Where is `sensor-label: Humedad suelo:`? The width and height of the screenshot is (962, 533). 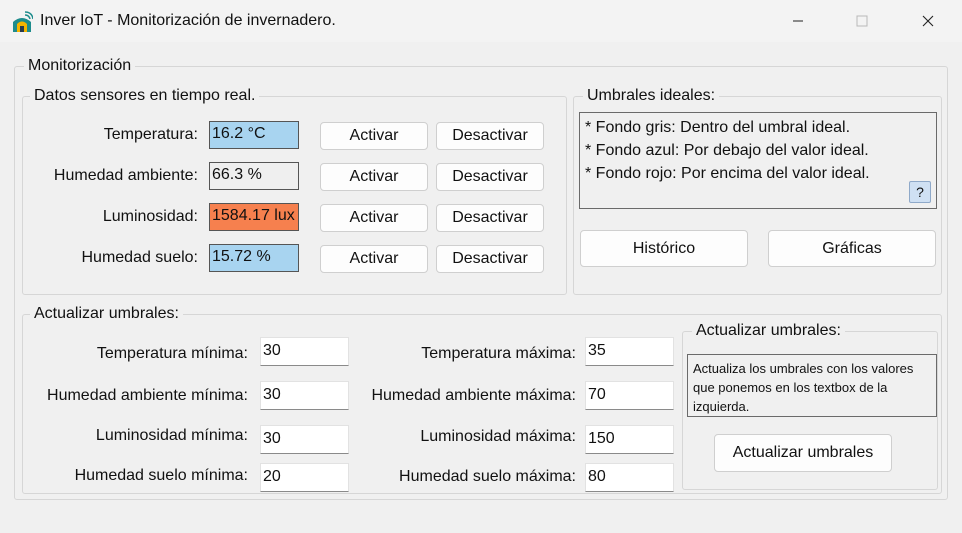
sensor-label: Humedad suelo: is located at coordinates (139, 257).